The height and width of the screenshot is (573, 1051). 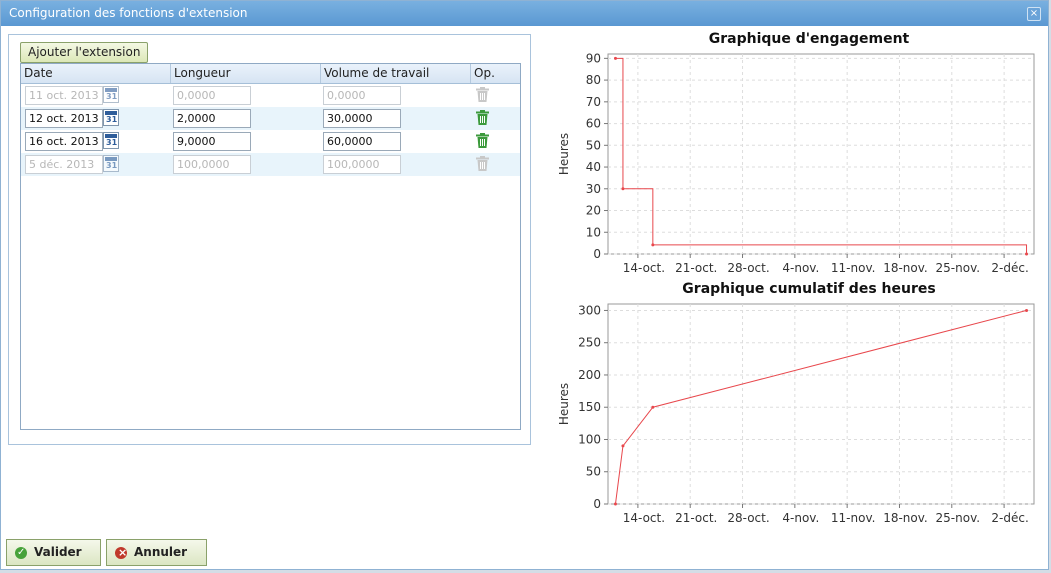 I want to click on y-tick-label: 30, so click(x=593, y=189).